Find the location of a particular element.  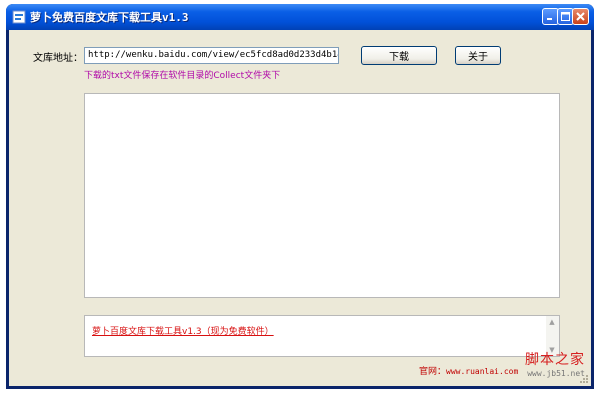

close-button is located at coordinates (580, 16).